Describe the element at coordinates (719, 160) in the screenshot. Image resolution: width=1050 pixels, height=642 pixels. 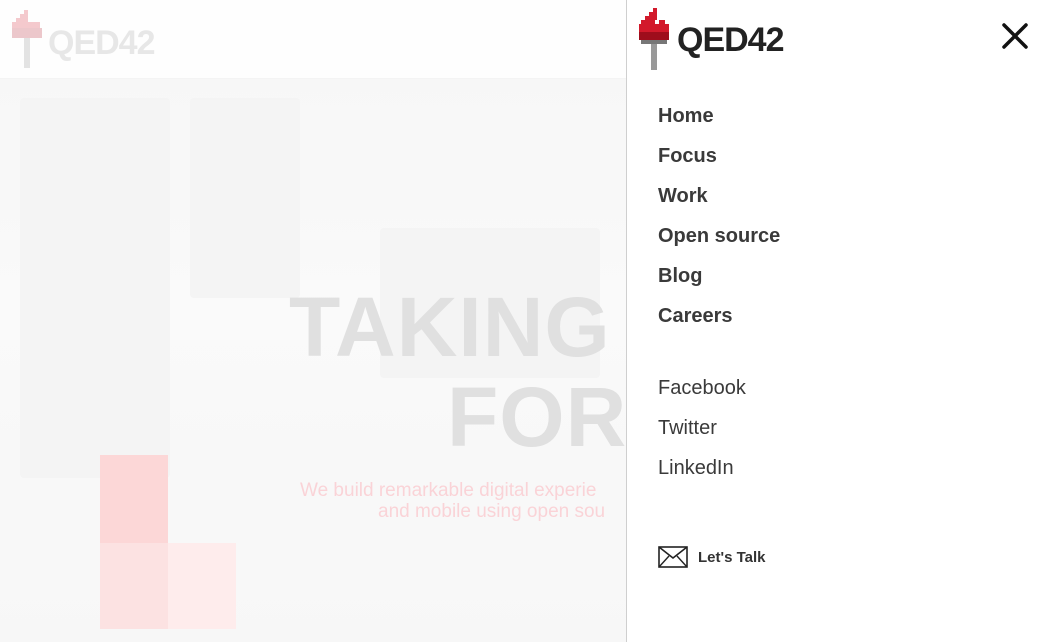
I see `nav-item-focus: Focus` at that location.